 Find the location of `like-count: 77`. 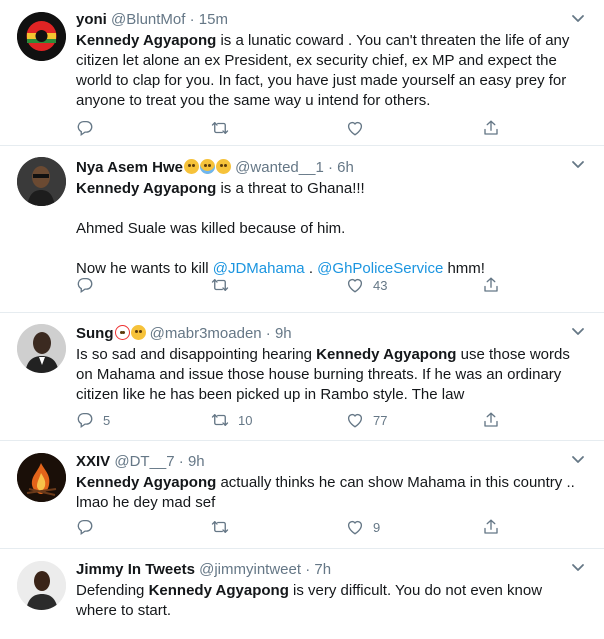

like-count: 77 is located at coordinates (380, 420).